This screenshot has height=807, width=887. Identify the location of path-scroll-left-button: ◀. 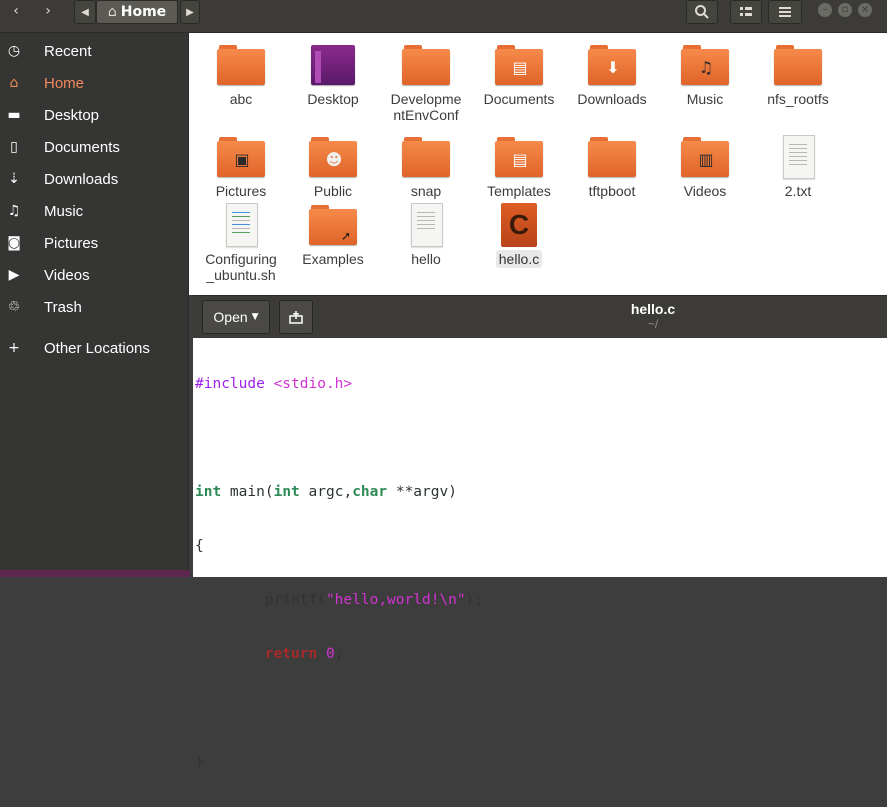
(85, 12).